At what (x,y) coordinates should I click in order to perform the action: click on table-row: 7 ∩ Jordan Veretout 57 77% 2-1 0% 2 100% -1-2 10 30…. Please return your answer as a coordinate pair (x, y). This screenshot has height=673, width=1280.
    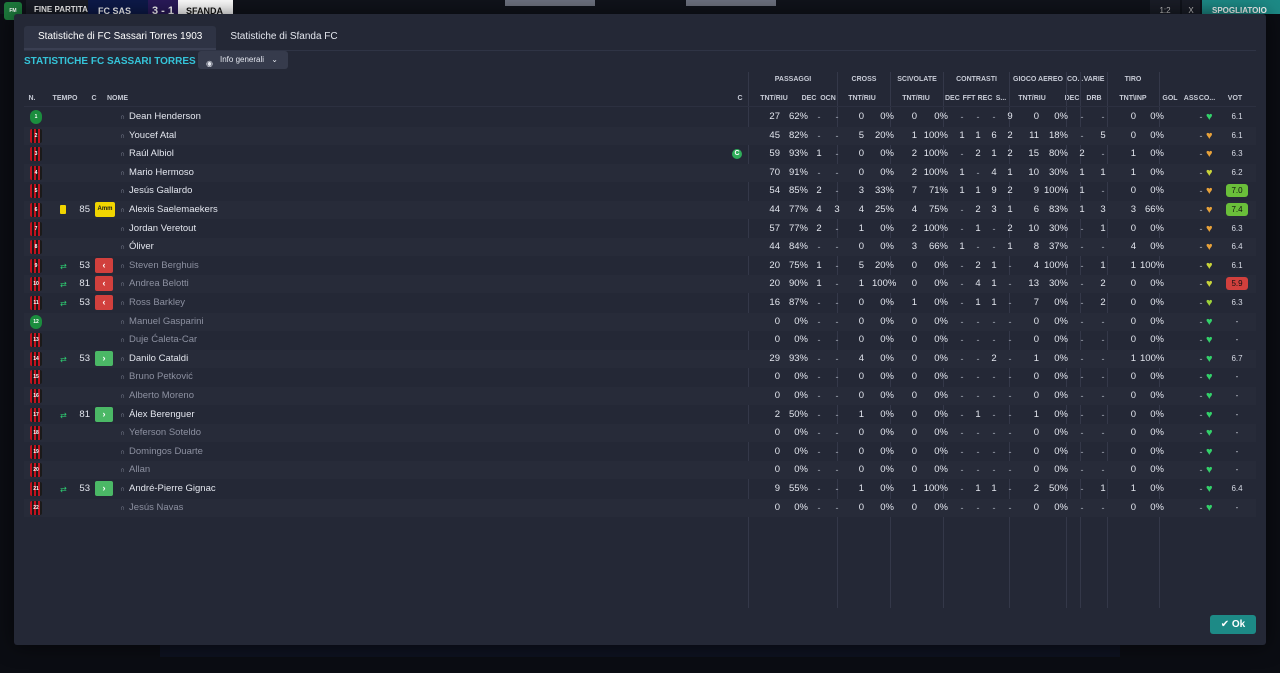
    Looking at the image, I should click on (640, 229).